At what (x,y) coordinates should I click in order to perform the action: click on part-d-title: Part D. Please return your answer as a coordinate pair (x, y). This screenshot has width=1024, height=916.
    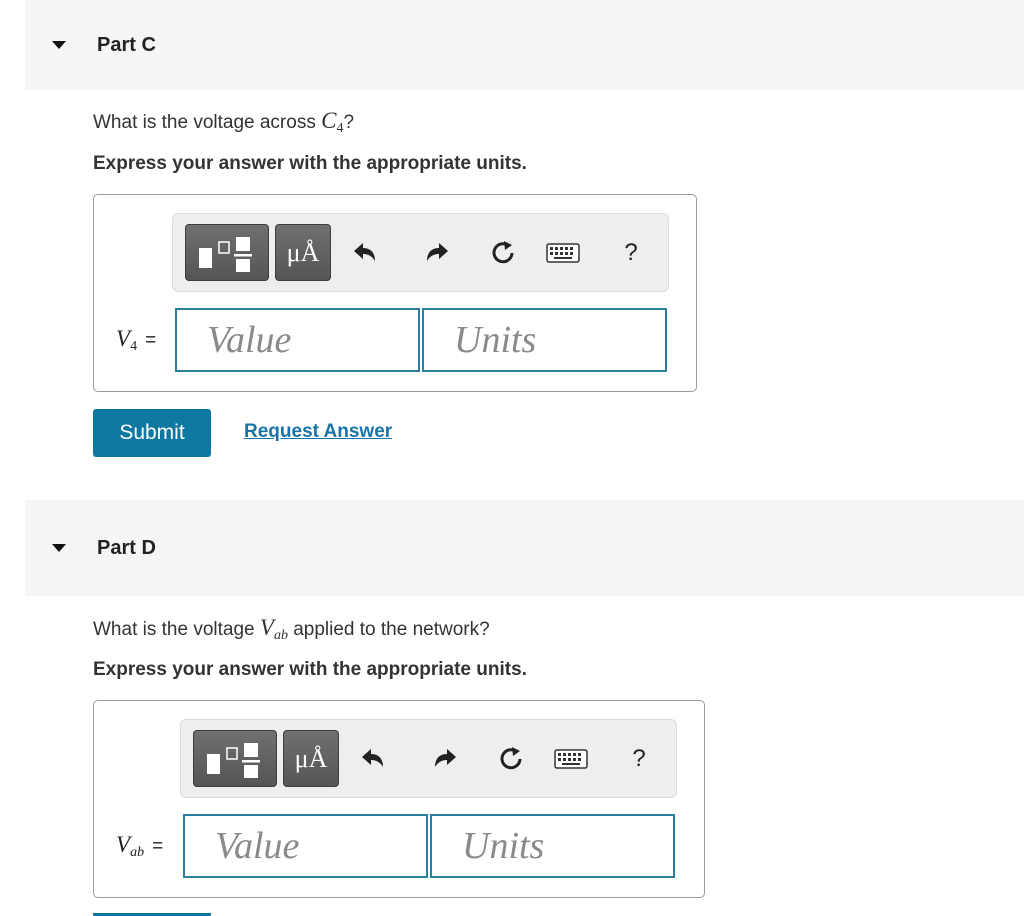
    Looking at the image, I should click on (126, 547).